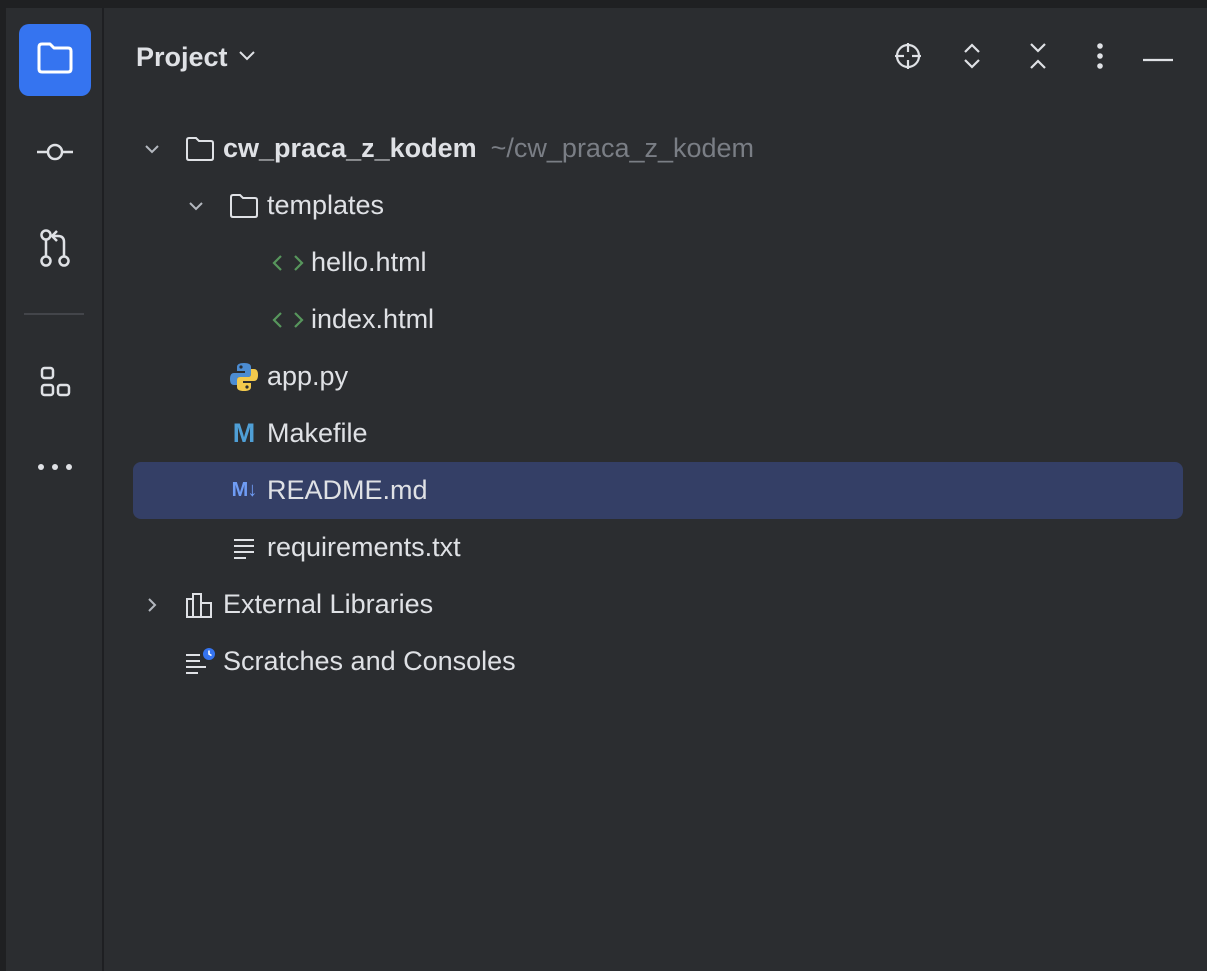 The image size is (1207, 971). What do you see at coordinates (373, 319) in the screenshot?
I see `tree-item-label: index.html` at bounding box center [373, 319].